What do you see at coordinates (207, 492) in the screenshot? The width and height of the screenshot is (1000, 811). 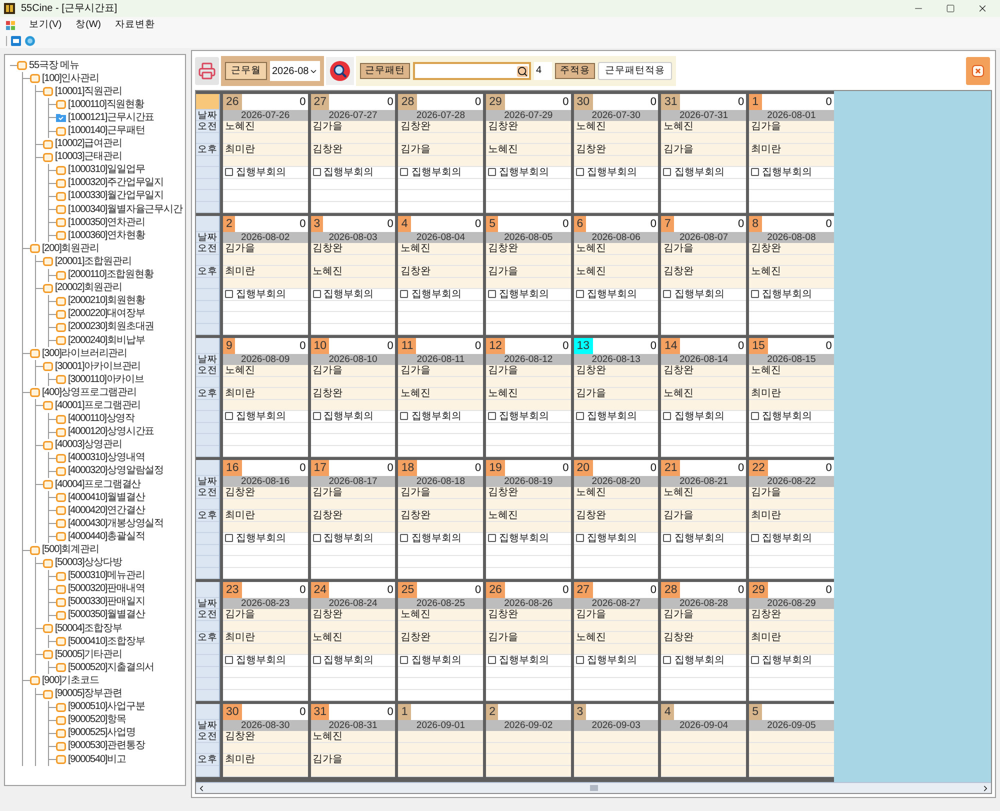 I see `row-label: 오전` at bounding box center [207, 492].